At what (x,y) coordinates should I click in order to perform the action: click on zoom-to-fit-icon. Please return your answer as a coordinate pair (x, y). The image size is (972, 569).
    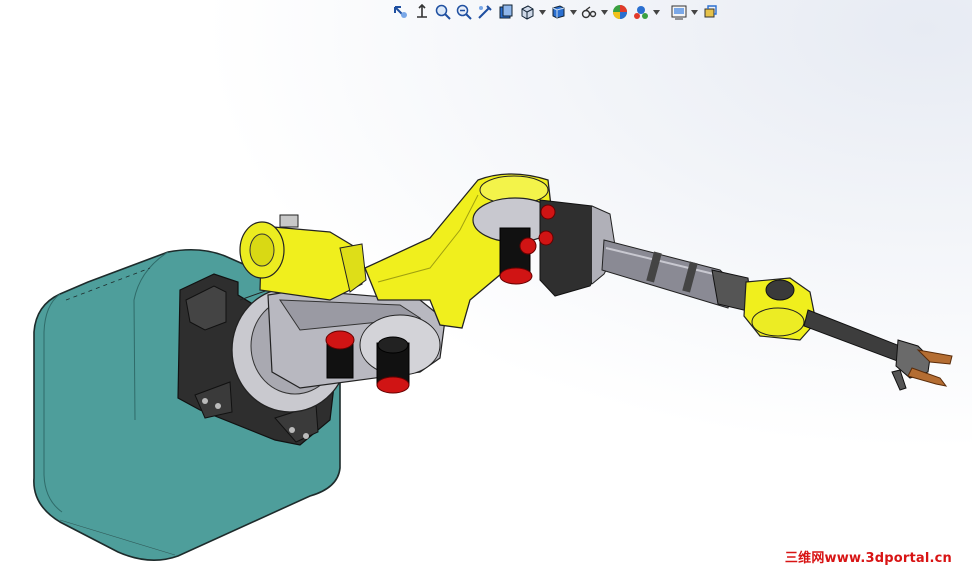
    Looking at the image, I should click on (401, 12).